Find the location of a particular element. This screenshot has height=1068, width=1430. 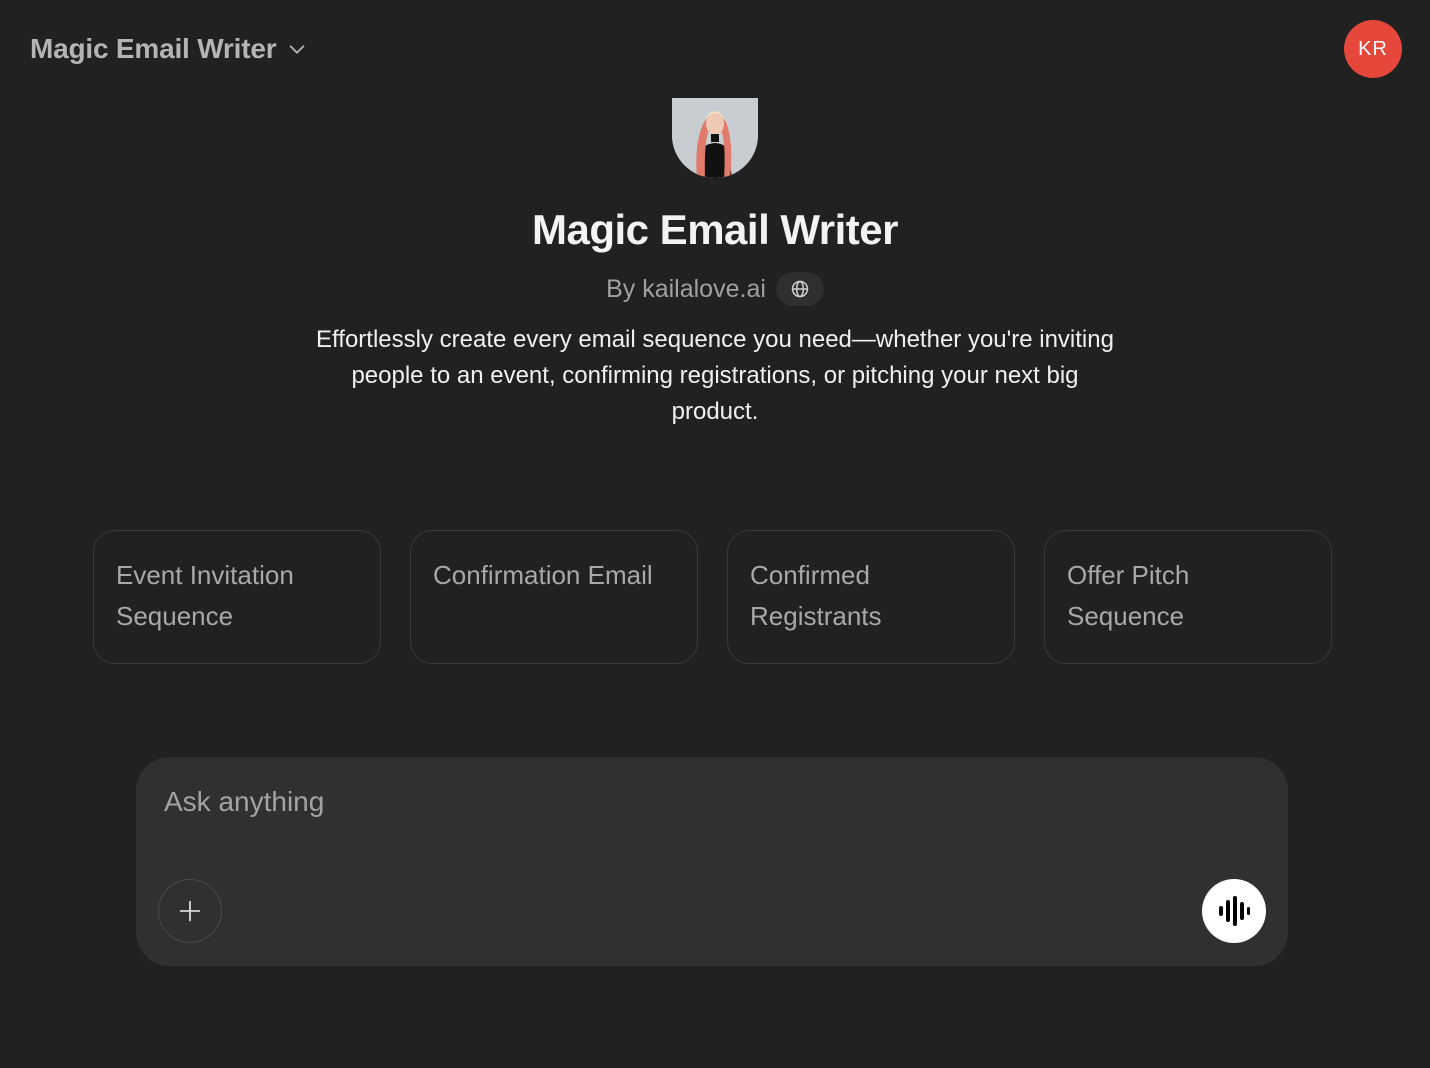

gpt-author: By kailalove.ai is located at coordinates (686, 288).